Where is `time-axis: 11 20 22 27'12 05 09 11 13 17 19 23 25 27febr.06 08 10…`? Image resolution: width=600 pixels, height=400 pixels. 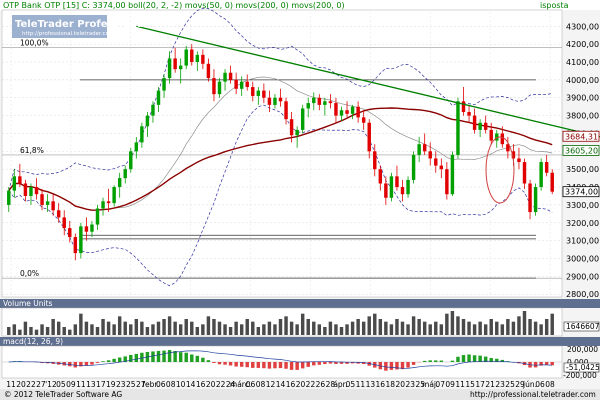
time-axis: 11 20 22 27'12 05 09 11 13 17 19 23 25 27febr.06 08 10… is located at coordinates (280, 384).